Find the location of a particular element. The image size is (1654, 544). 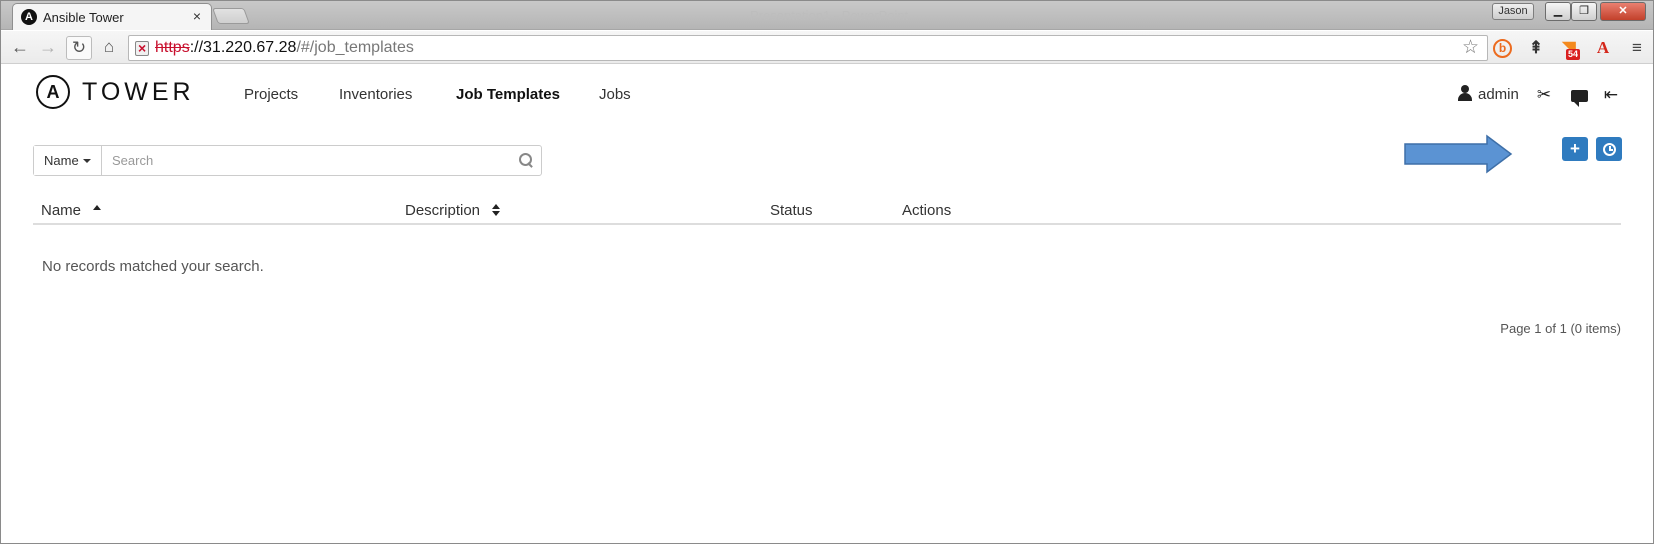

add-job-template-button: + is located at coordinates (1575, 149).